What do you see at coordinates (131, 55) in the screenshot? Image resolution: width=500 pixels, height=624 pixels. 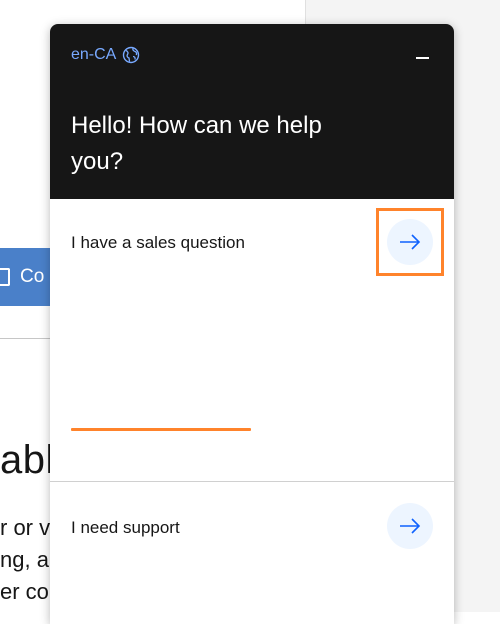 I see `globe-icon` at bounding box center [131, 55].